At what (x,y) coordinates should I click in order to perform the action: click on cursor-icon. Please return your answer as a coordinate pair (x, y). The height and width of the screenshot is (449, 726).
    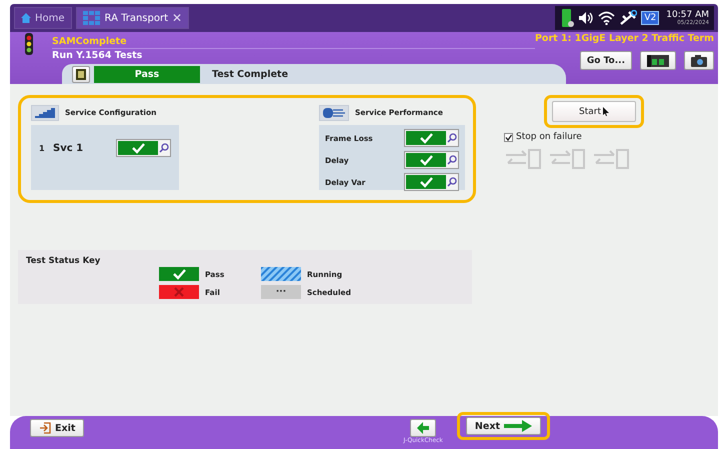
    Looking at the image, I should click on (606, 111).